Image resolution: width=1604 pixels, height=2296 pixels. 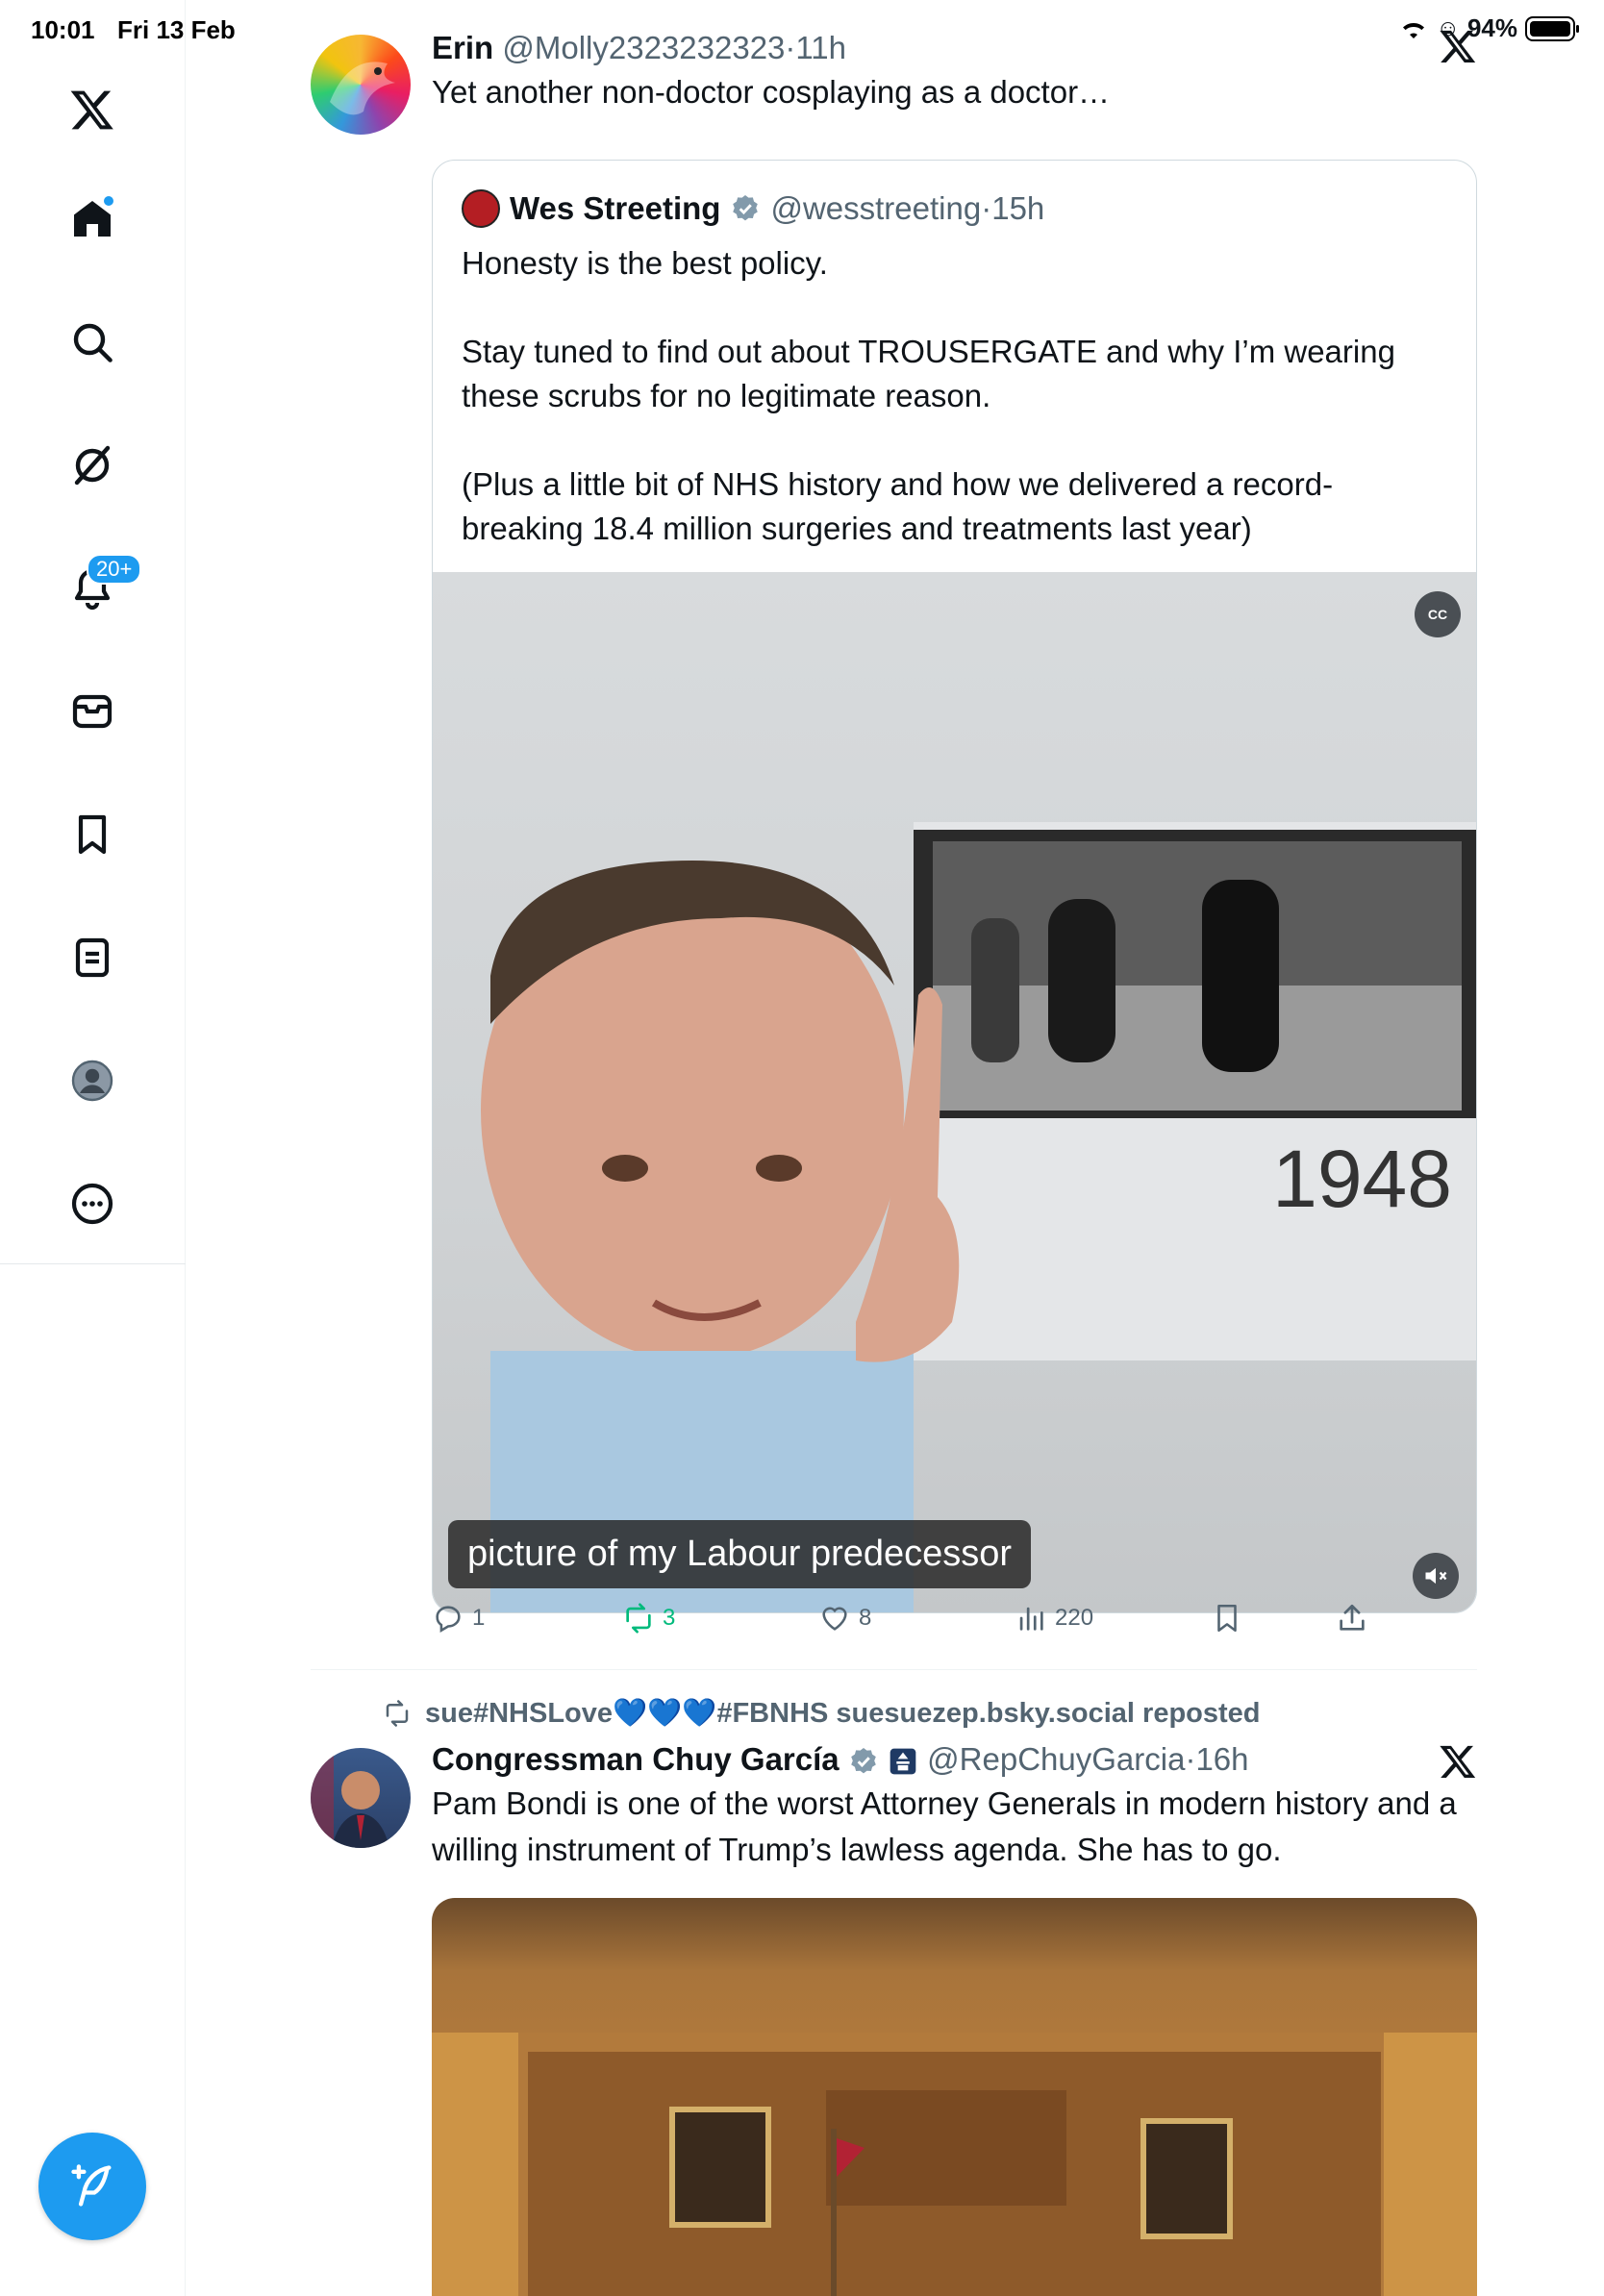 What do you see at coordinates (903, 1761) in the screenshot?
I see `government-affiliation-icon` at bounding box center [903, 1761].